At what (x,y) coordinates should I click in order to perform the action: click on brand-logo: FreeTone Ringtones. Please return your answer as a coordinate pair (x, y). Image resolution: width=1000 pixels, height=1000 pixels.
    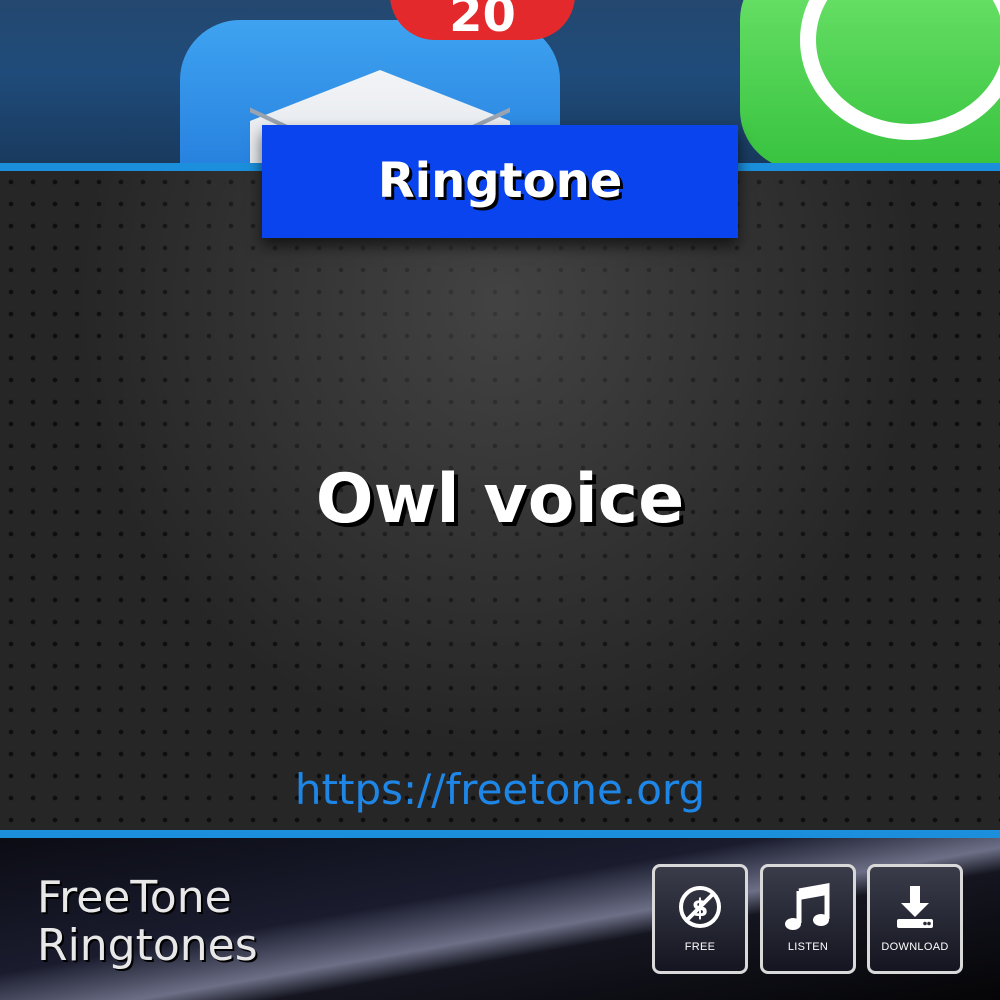
    Looking at the image, I should click on (187, 922).